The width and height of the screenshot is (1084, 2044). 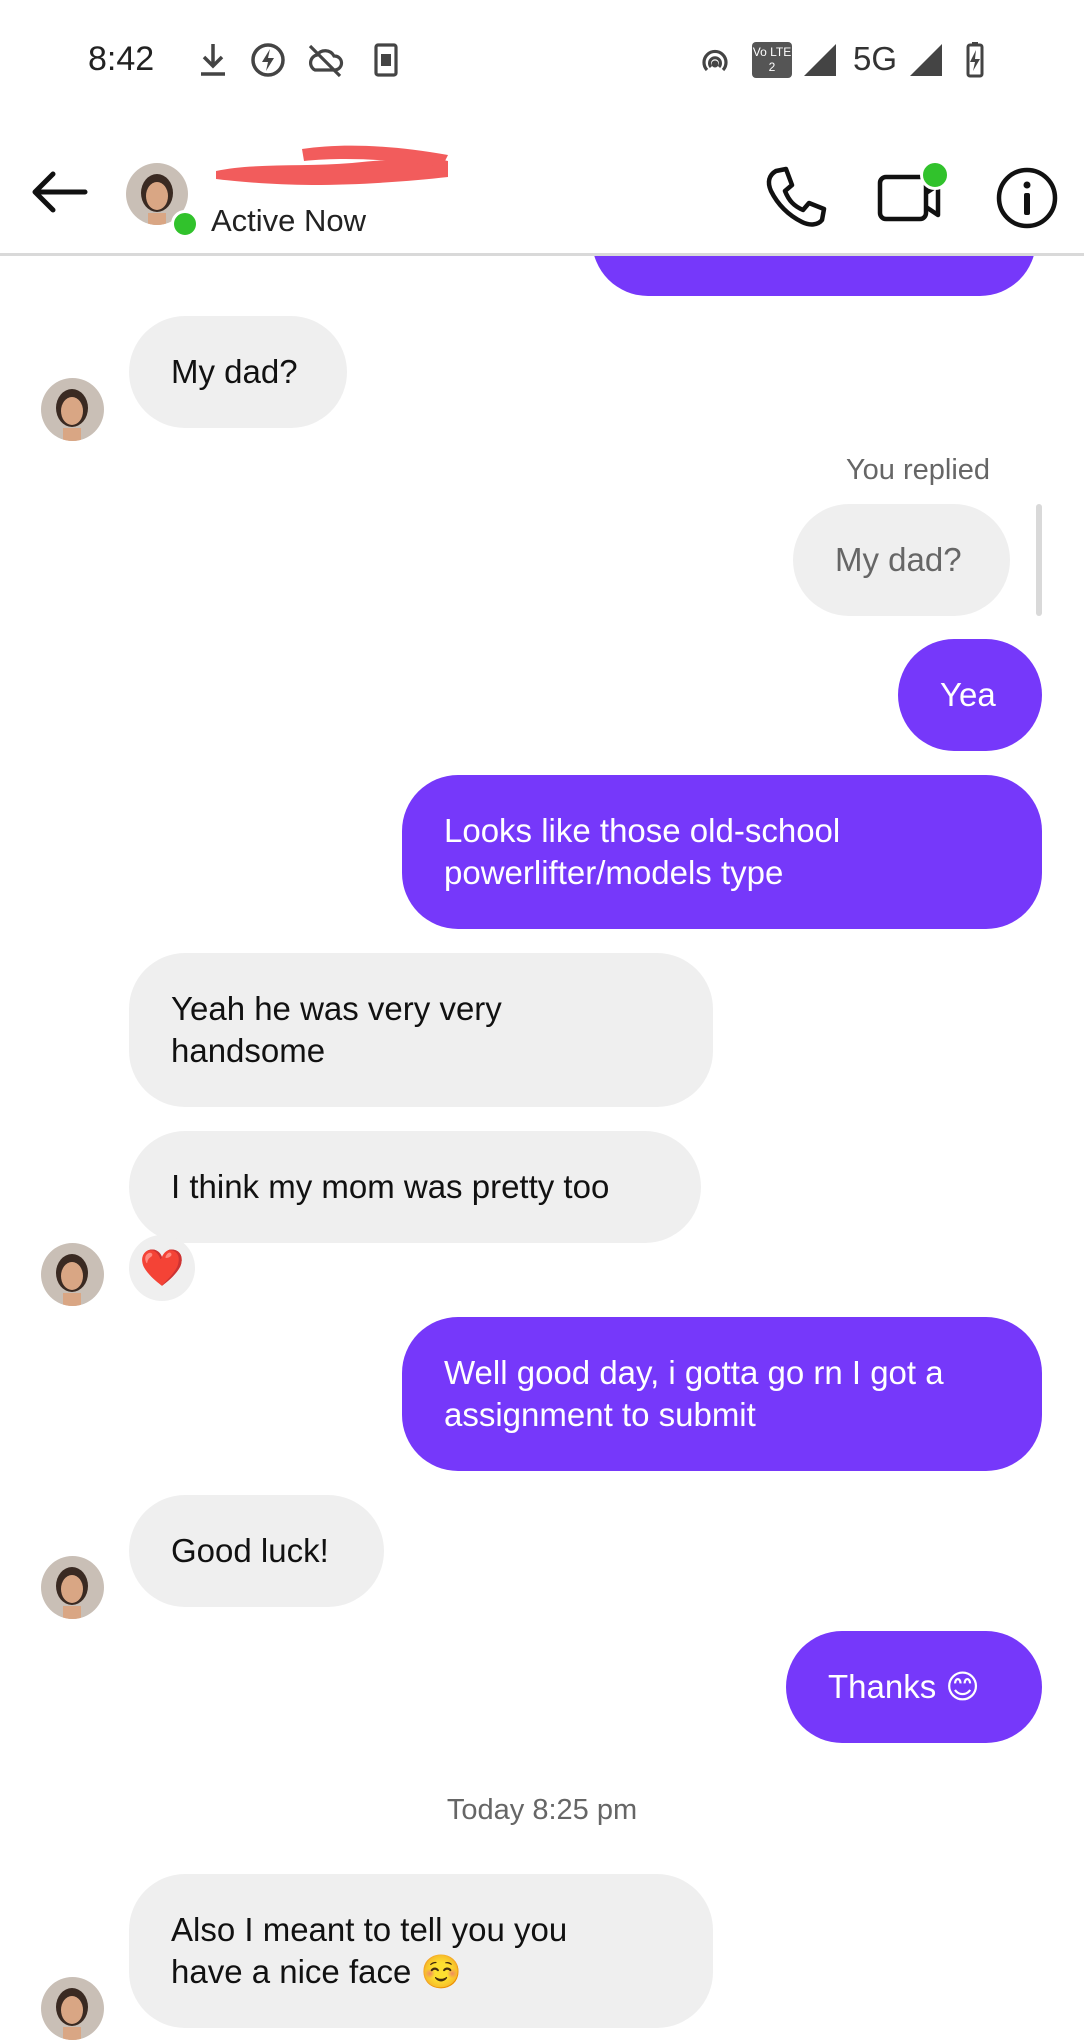 What do you see at coordinates (795, 198) in the screenshot?
I see `phone-icon` at bounding box center [795, 198].